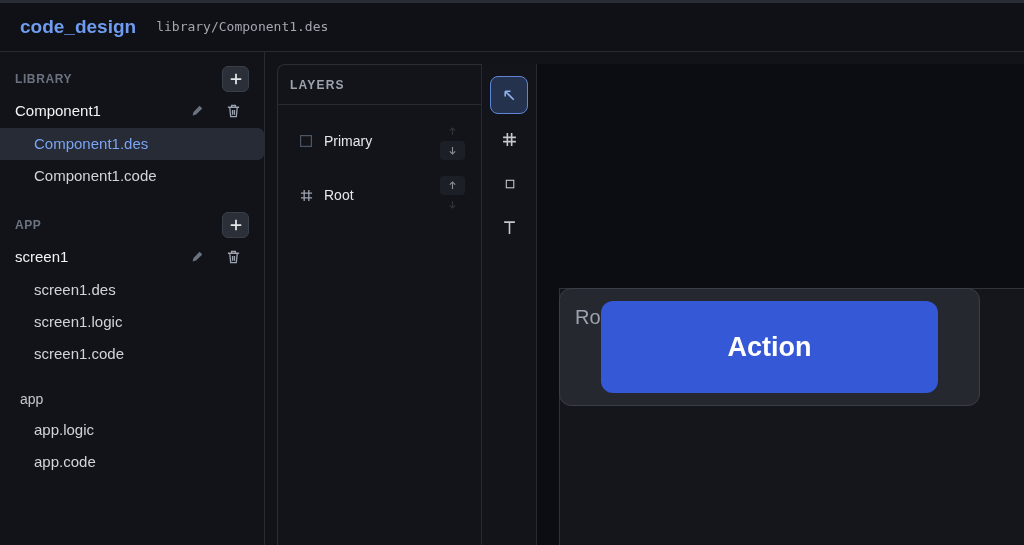  What do you see at coordinates (132, 430) in the screenshot?
I see `file-item: app.logic` at bounding box center [132, 430].